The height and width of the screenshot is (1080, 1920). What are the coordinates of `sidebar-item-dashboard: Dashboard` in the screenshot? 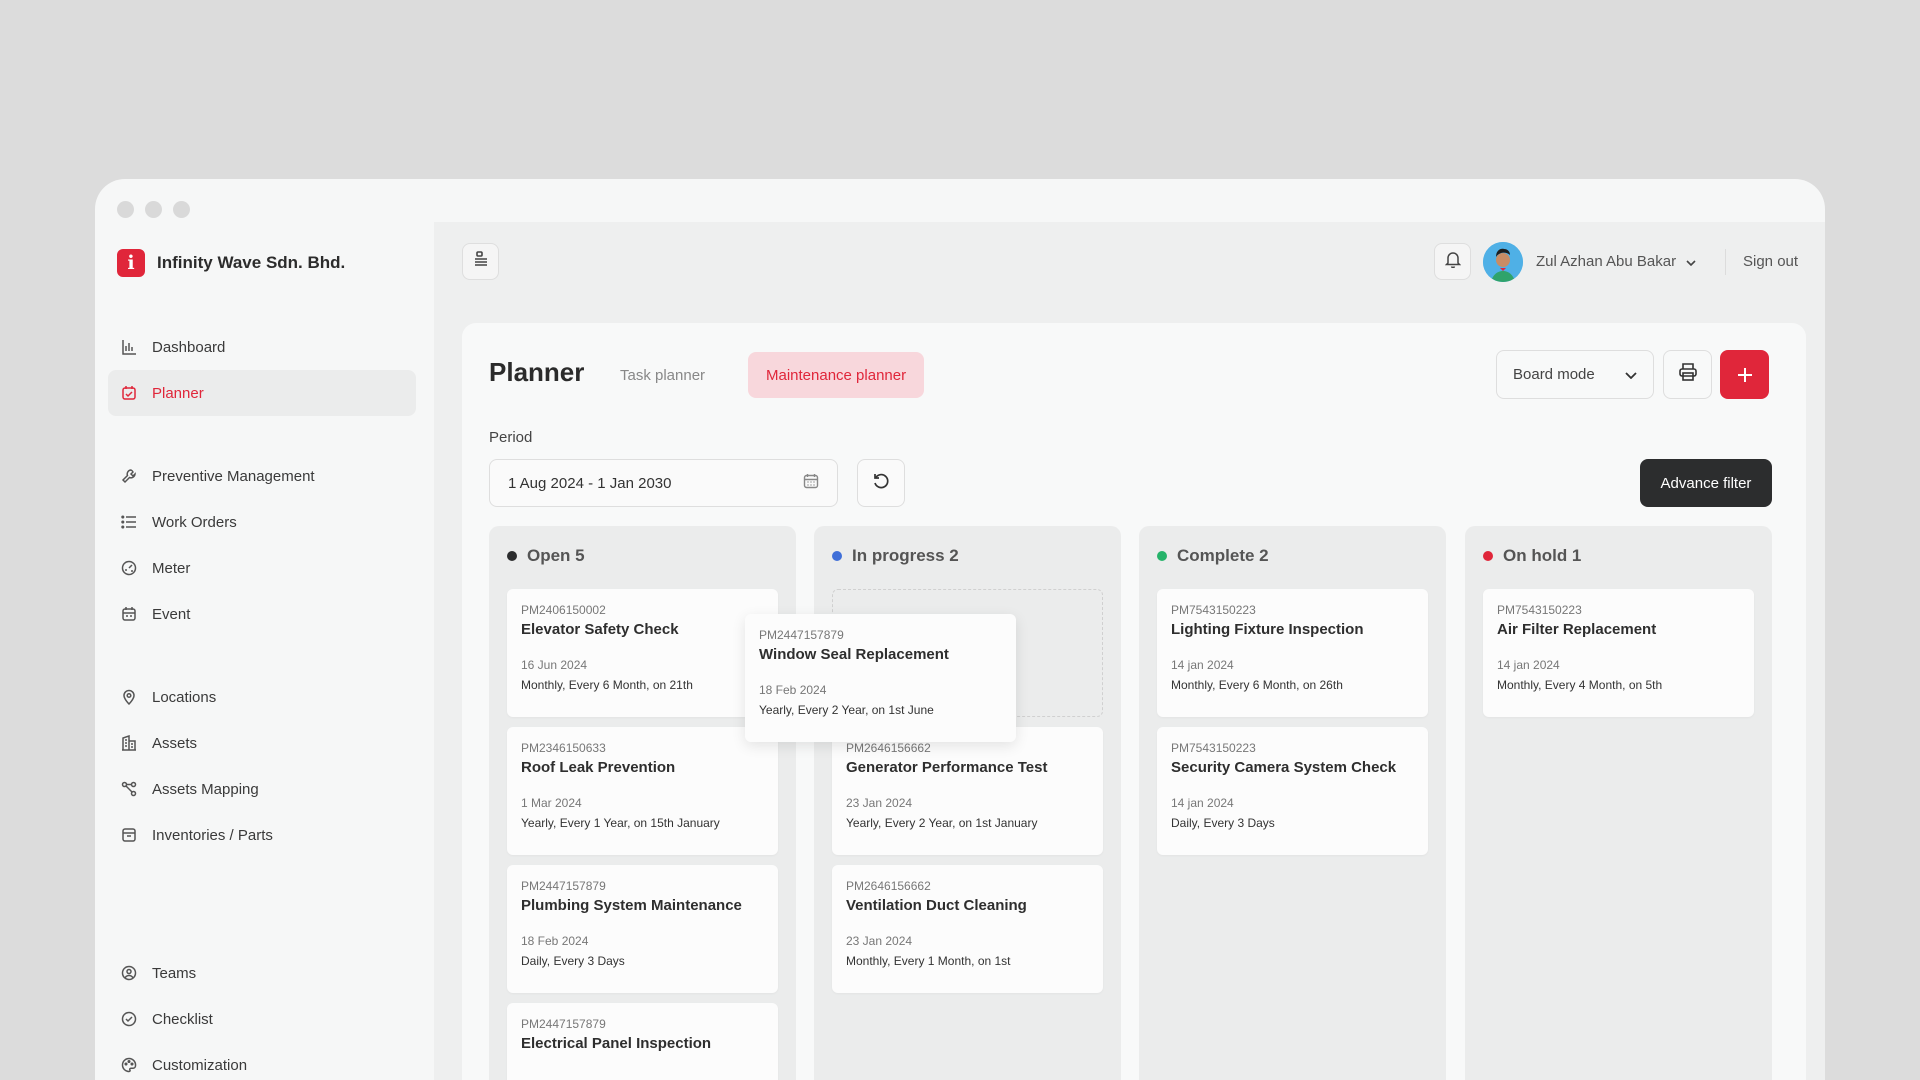 It's located at (262, 347).